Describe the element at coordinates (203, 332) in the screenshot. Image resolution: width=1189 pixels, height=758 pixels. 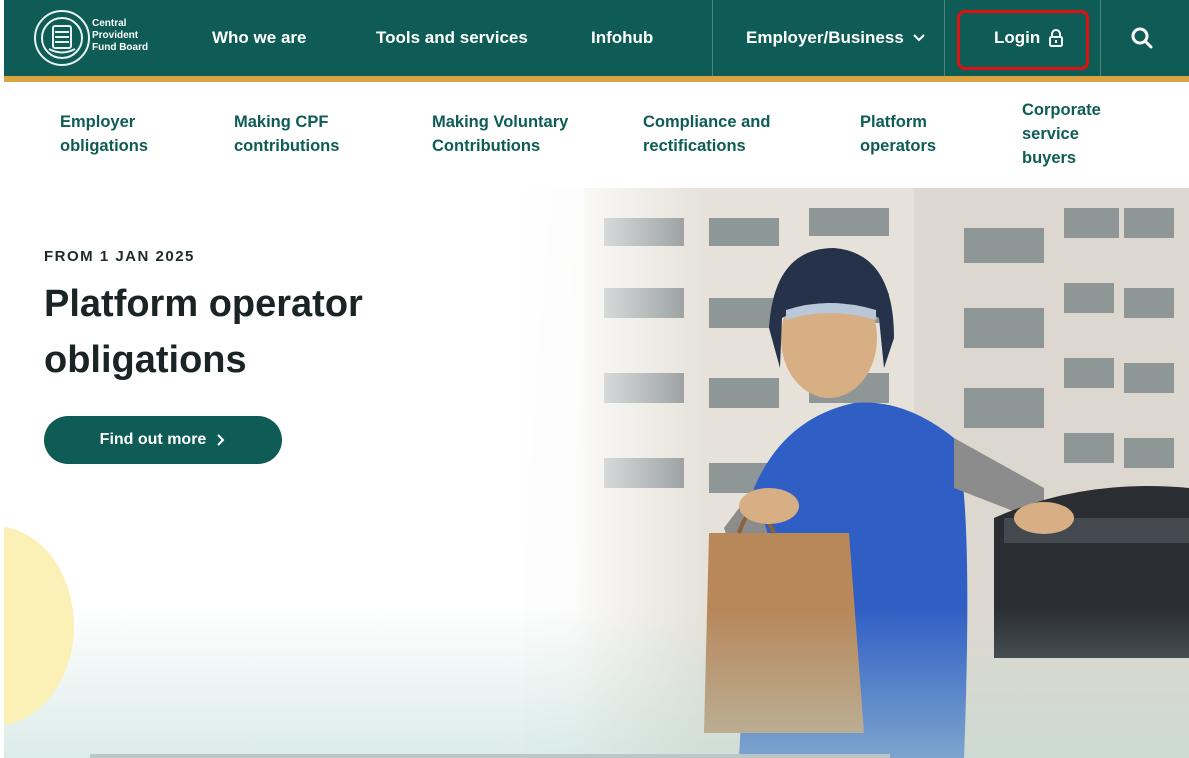
I see `hero-title: Platform operator obligations` at that location.